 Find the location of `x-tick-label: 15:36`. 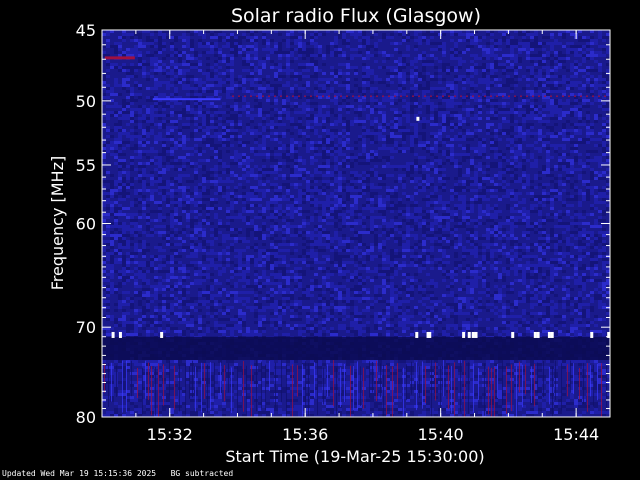

x-tick-label: 15:36 is located at coordinates (305, 434).